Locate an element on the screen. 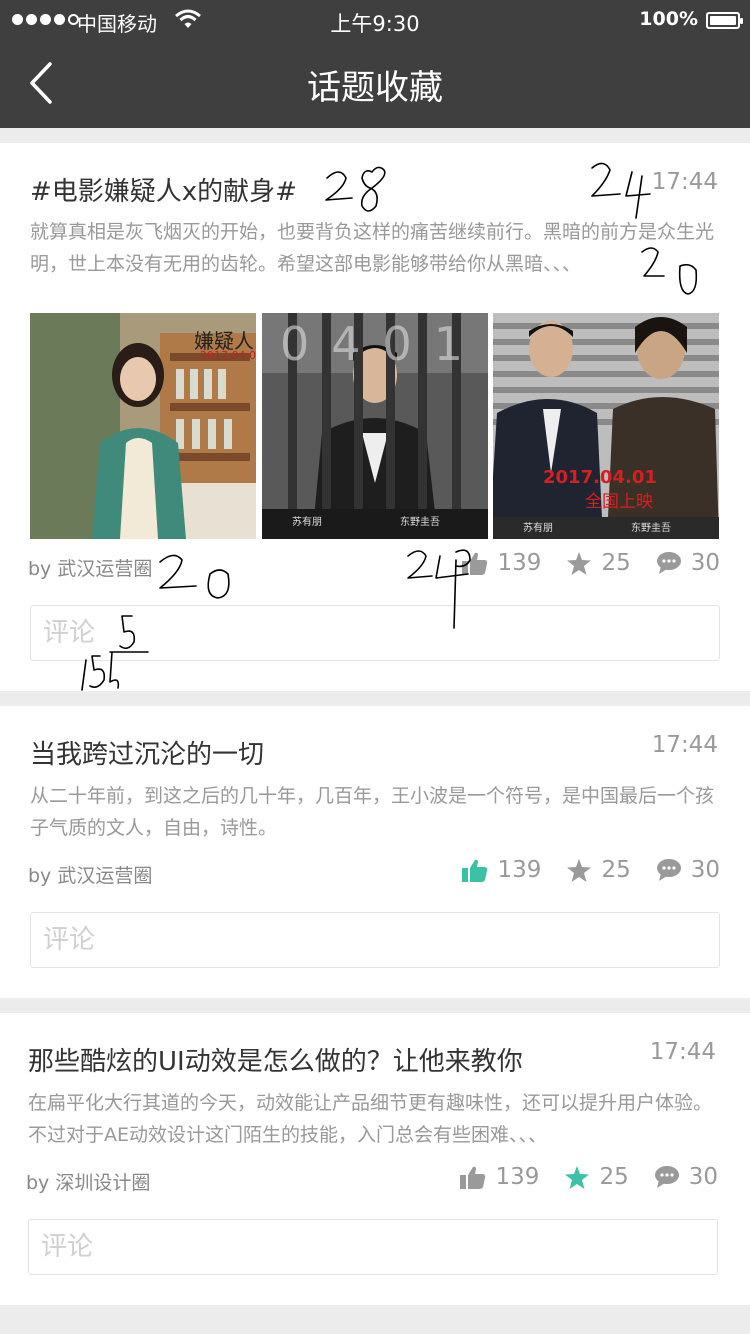 This screenshot has height=1334, width=750. topic-title: 当我跨过沉沦的一切 is located at coordinates (147, 752).